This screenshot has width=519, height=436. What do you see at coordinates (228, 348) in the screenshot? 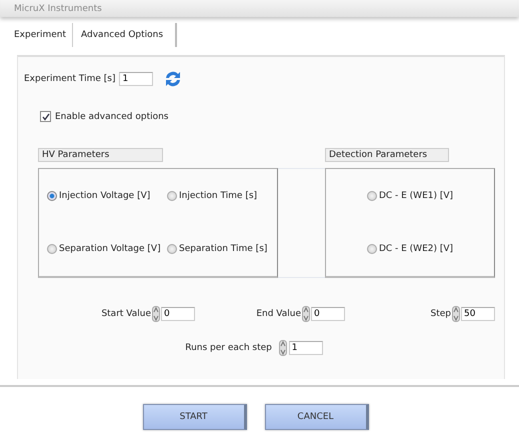
I see `field-label: Runs per each step` at bounding box center [228, 348].